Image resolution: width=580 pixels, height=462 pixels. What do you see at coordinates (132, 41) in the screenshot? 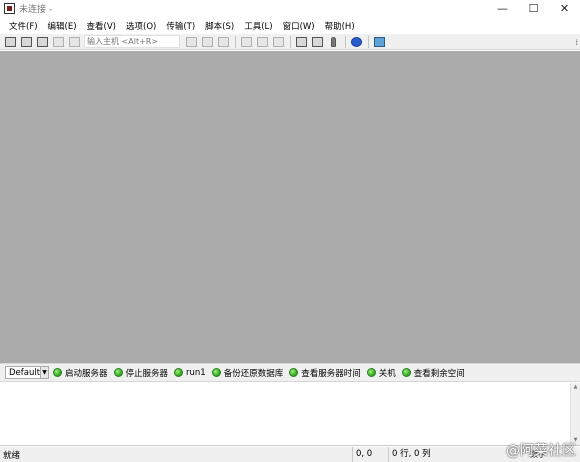
I see `host-input` at bounding box center [132, 41].